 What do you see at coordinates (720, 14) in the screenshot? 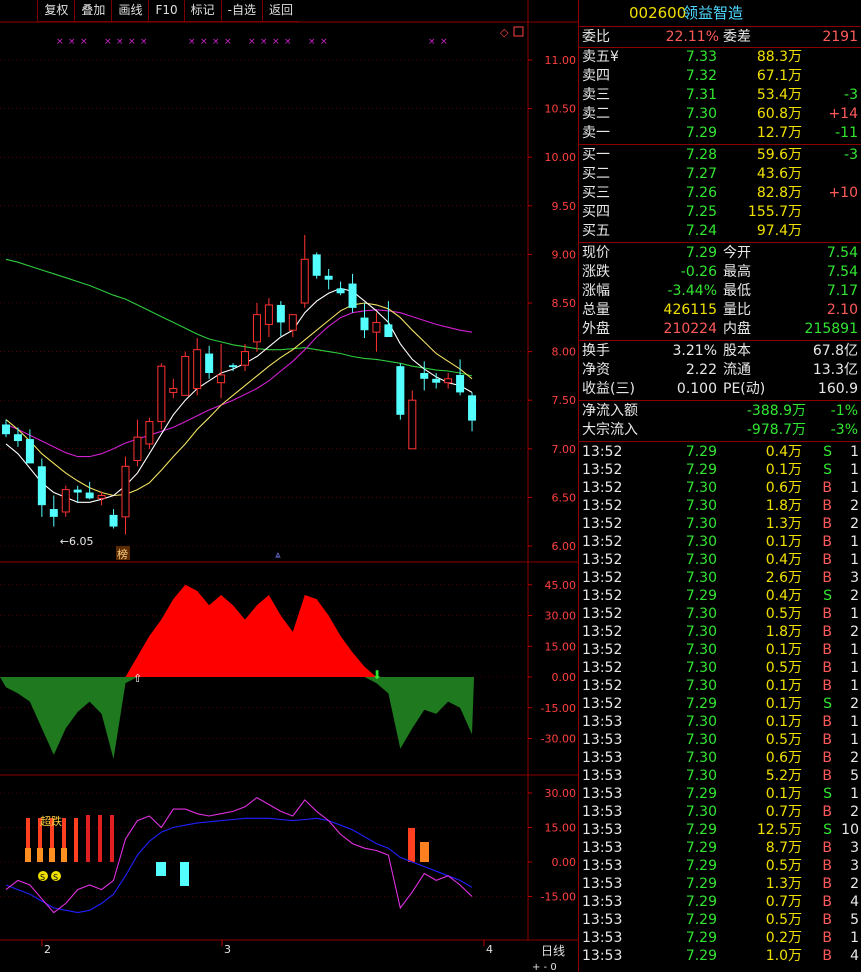
I see `stock-header: 002600 领益智造` at bounding box center [720, 14].